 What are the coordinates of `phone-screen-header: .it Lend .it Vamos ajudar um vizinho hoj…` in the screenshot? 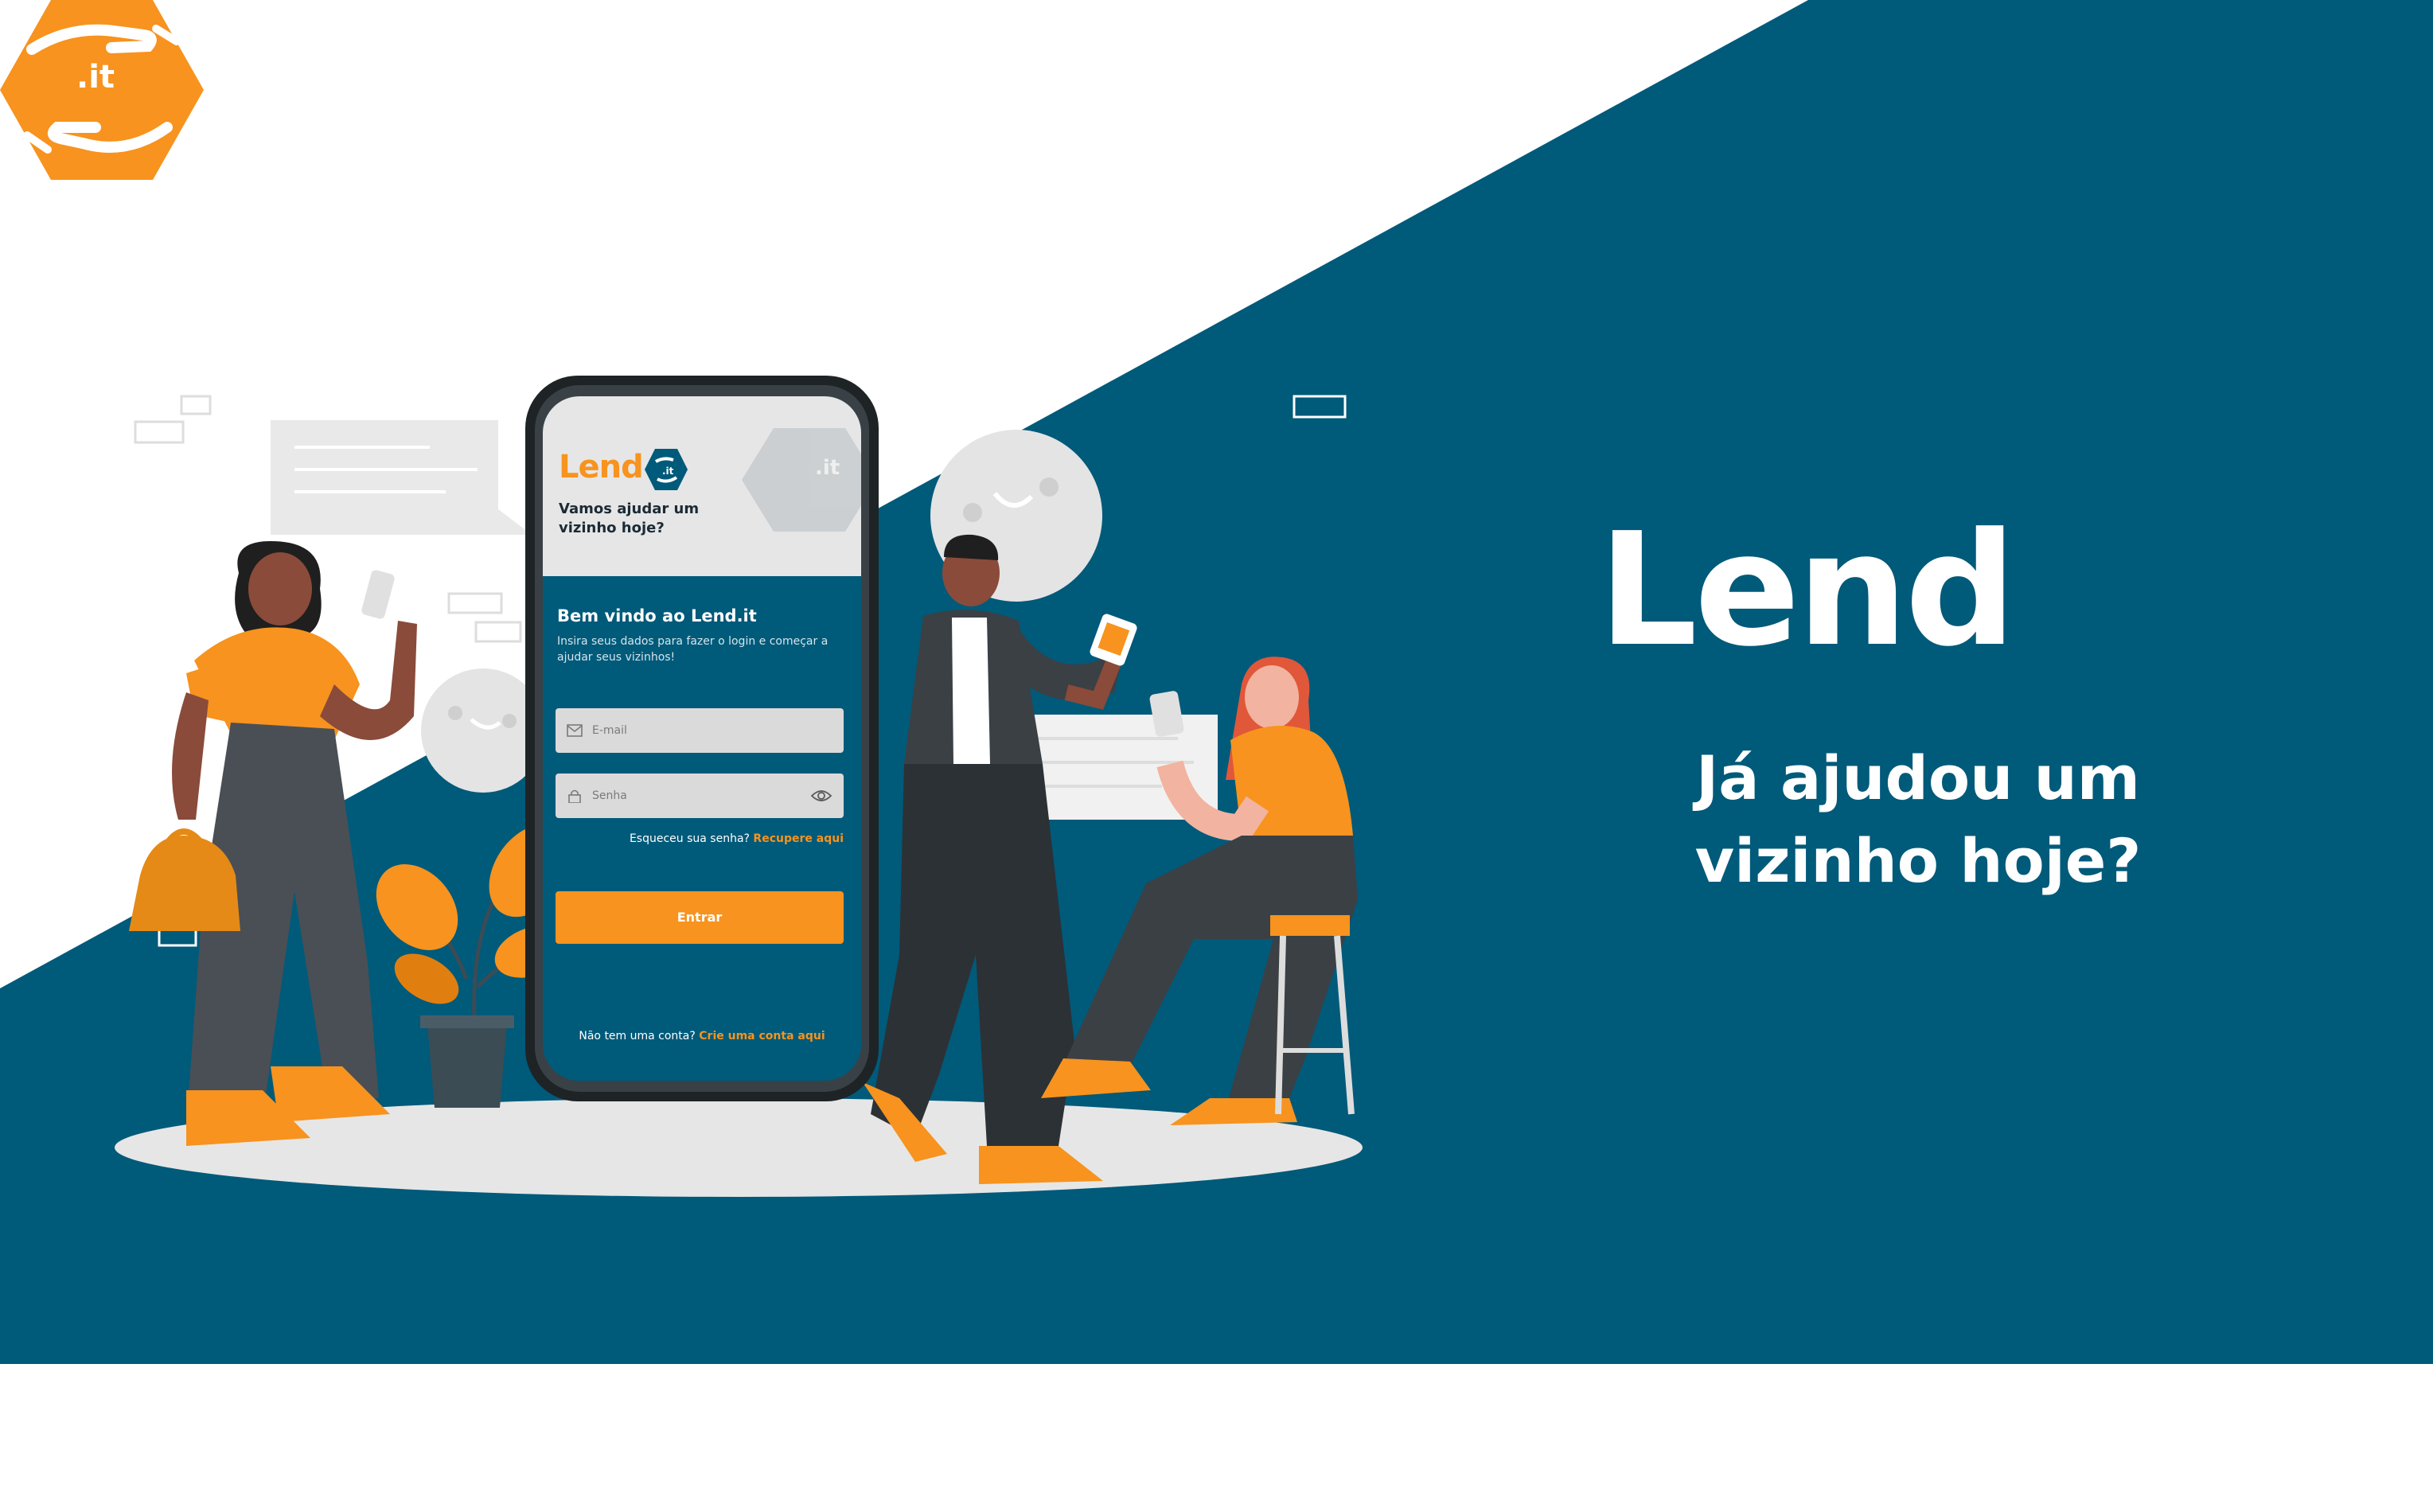 It's located at (702, 486).